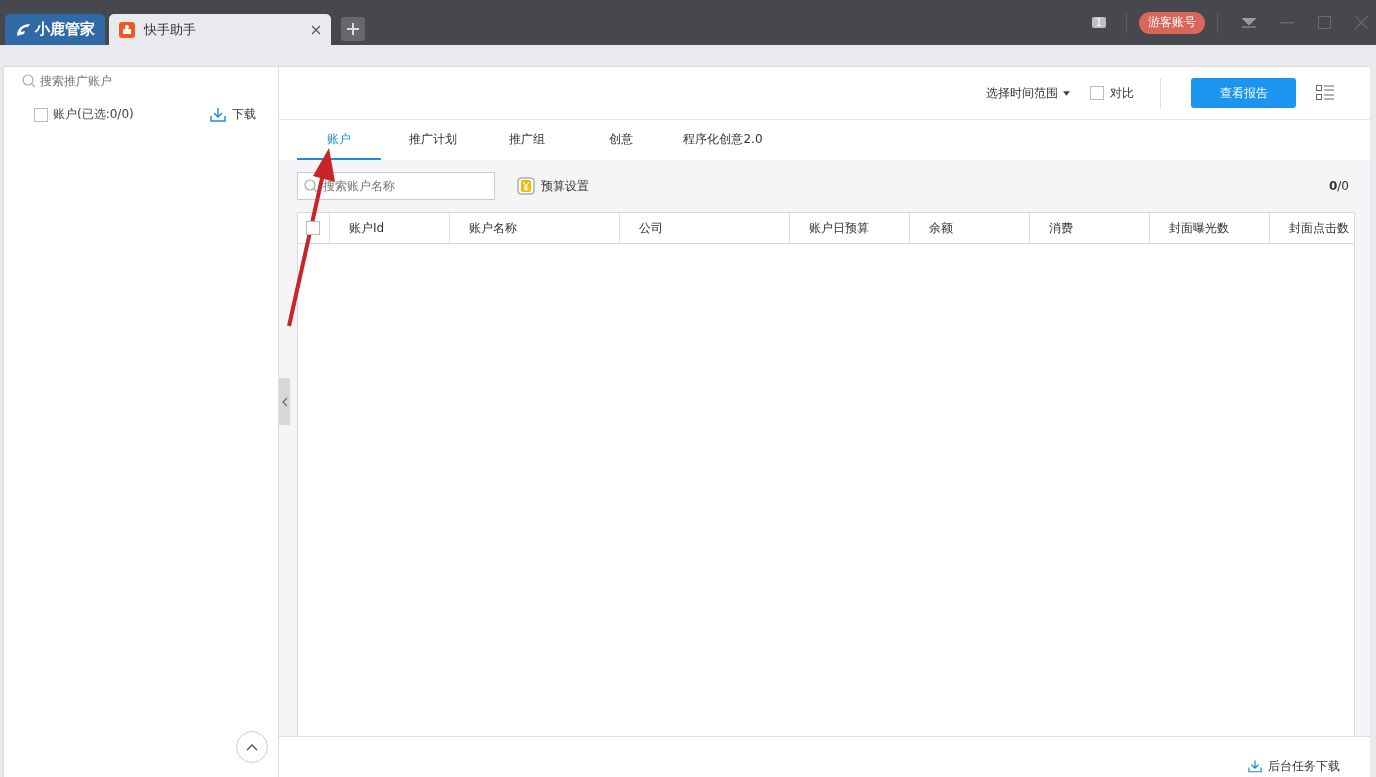 The image size is (1376, 777). Describe the element at coordinates (526, 186) in the screenshot. I see `yen-icon` at that location.